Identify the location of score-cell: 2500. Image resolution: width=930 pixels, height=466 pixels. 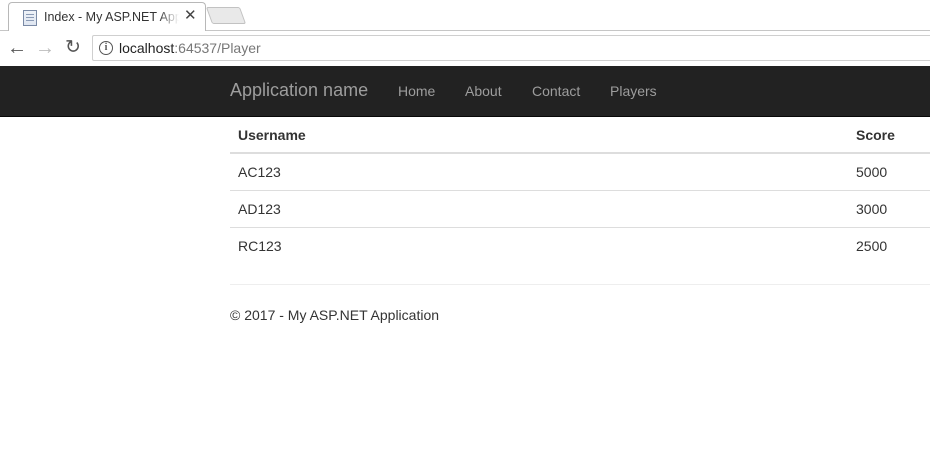
(872, 245).